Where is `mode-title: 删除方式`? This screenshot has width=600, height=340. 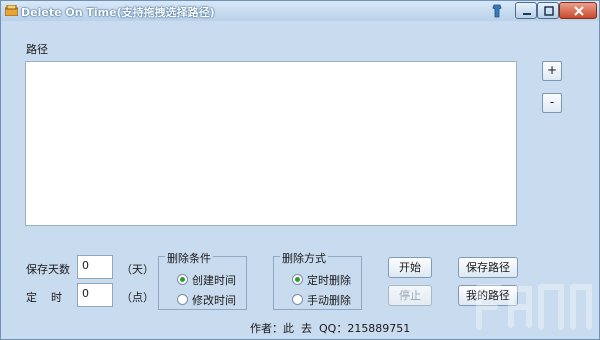 mode-title: 删除方式 is located at coordinates (304, 258).